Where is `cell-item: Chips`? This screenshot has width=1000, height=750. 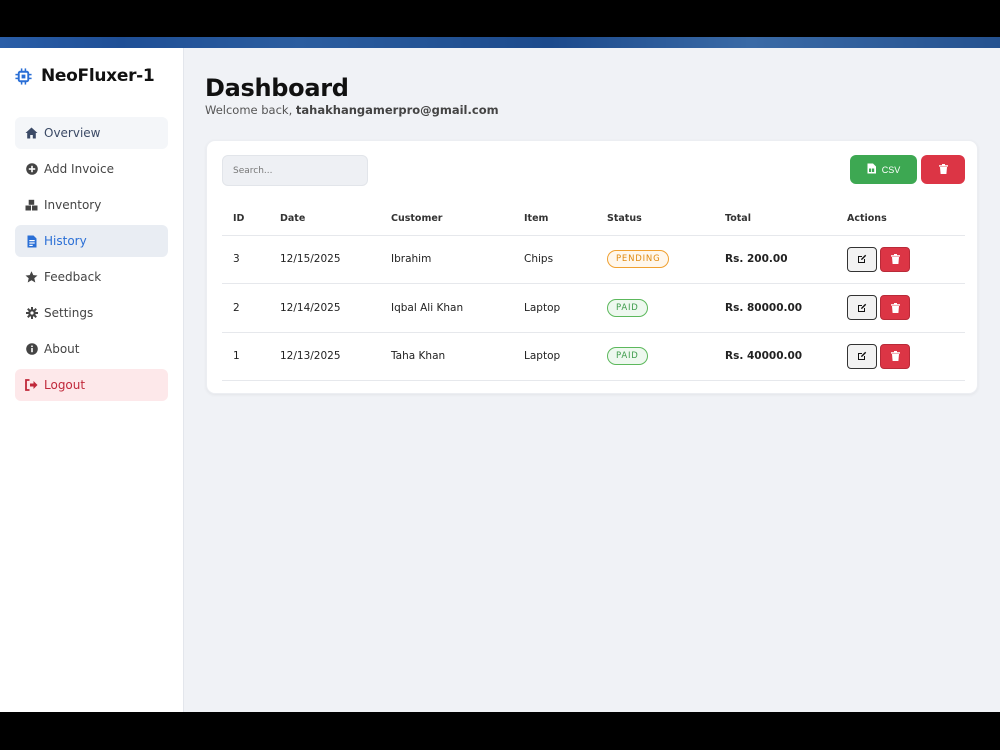 cell-item: Chips is located at coordinates (554, 259).